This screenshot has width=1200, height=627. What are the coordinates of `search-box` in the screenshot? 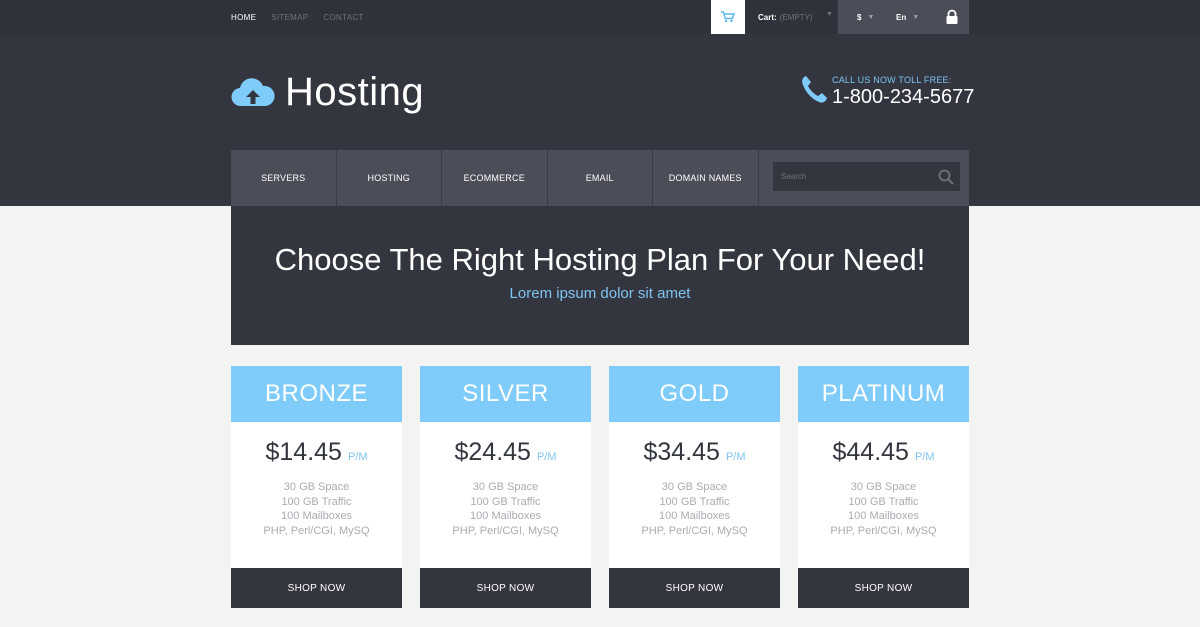 It's located at (866, 176).